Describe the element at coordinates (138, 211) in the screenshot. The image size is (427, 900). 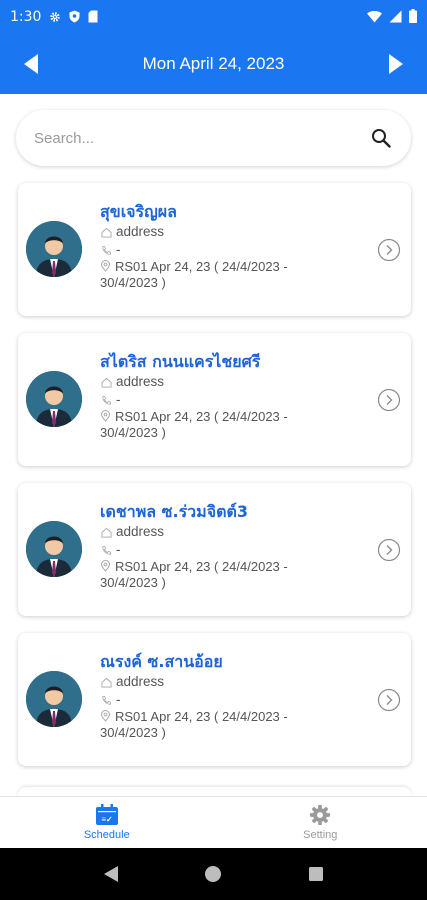
I see `customer-name: สุขเจริญผล` at that location.